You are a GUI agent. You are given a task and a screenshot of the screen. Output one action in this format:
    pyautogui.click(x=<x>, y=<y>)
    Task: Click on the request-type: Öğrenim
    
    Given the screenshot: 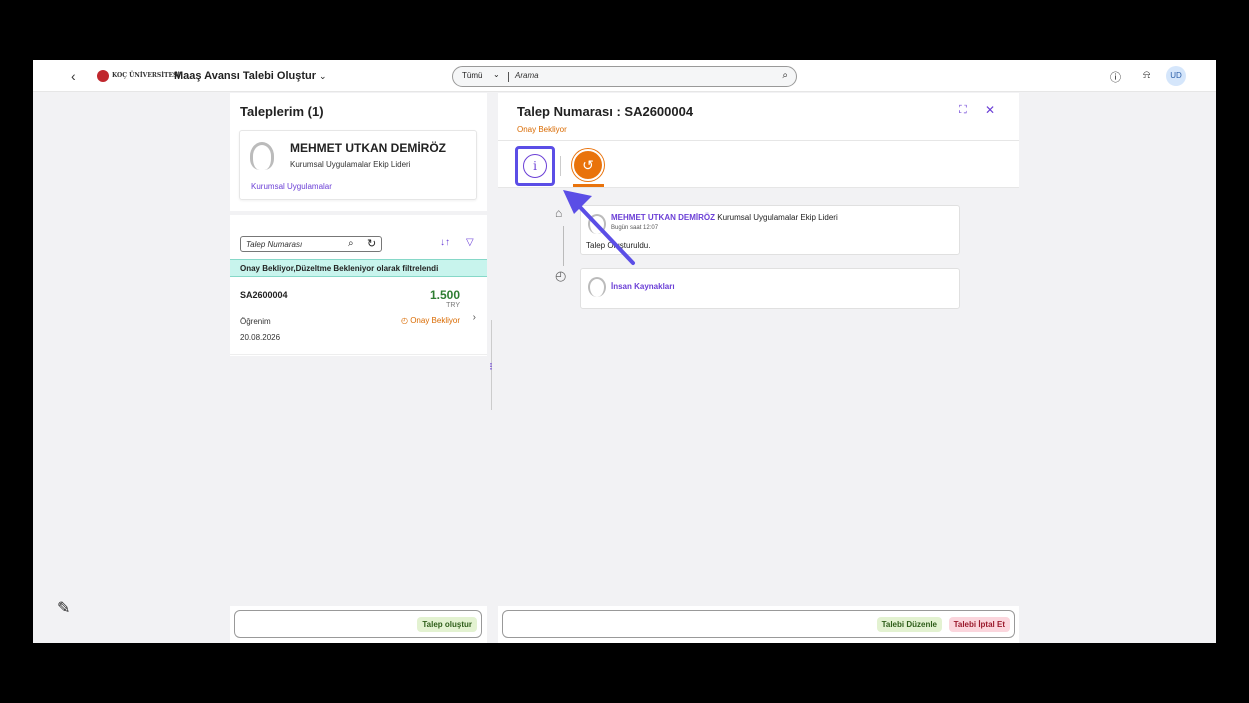 What is the action you would take?
    pyautogui.click(x=255, y=321)
    